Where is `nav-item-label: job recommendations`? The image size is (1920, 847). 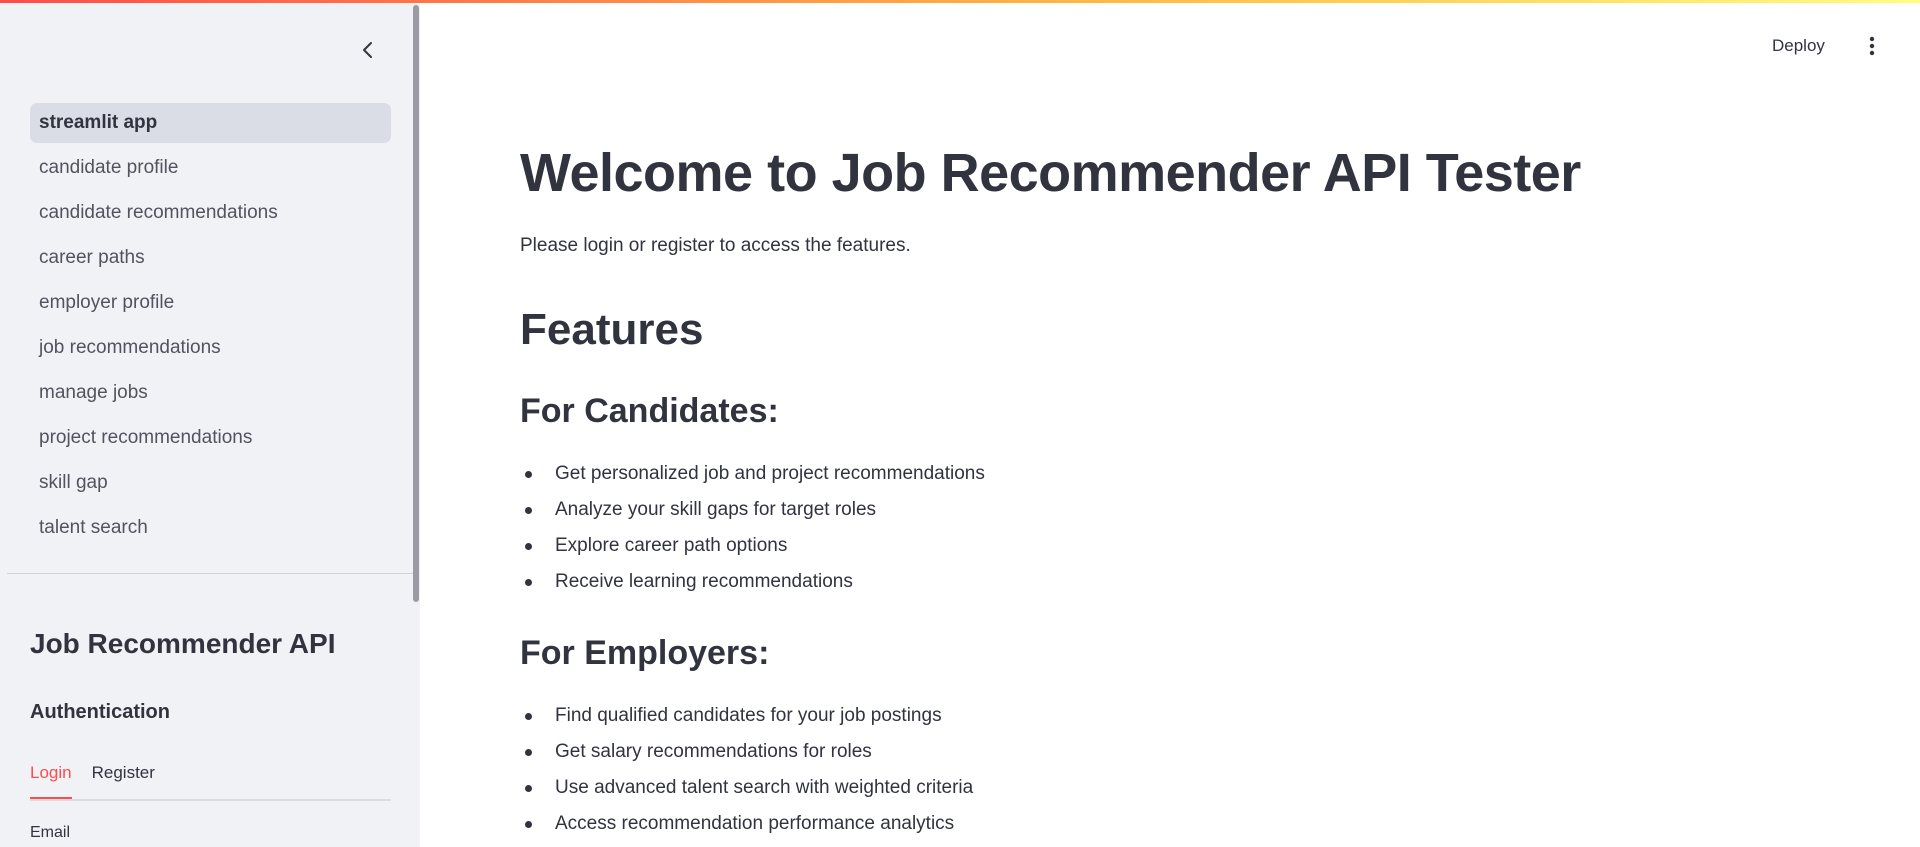 nav-item-label: job recommendations is located at coordinates (130, 347).